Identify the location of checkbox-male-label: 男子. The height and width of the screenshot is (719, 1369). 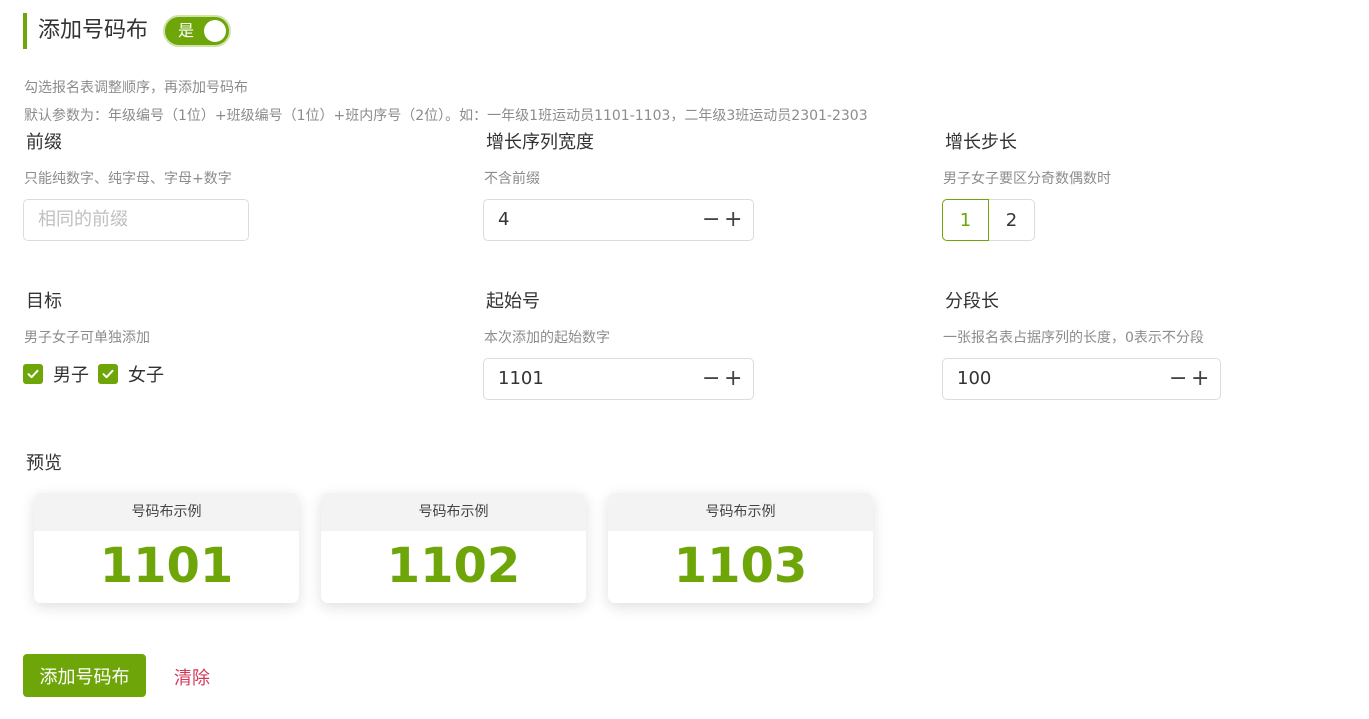
(71, 375).